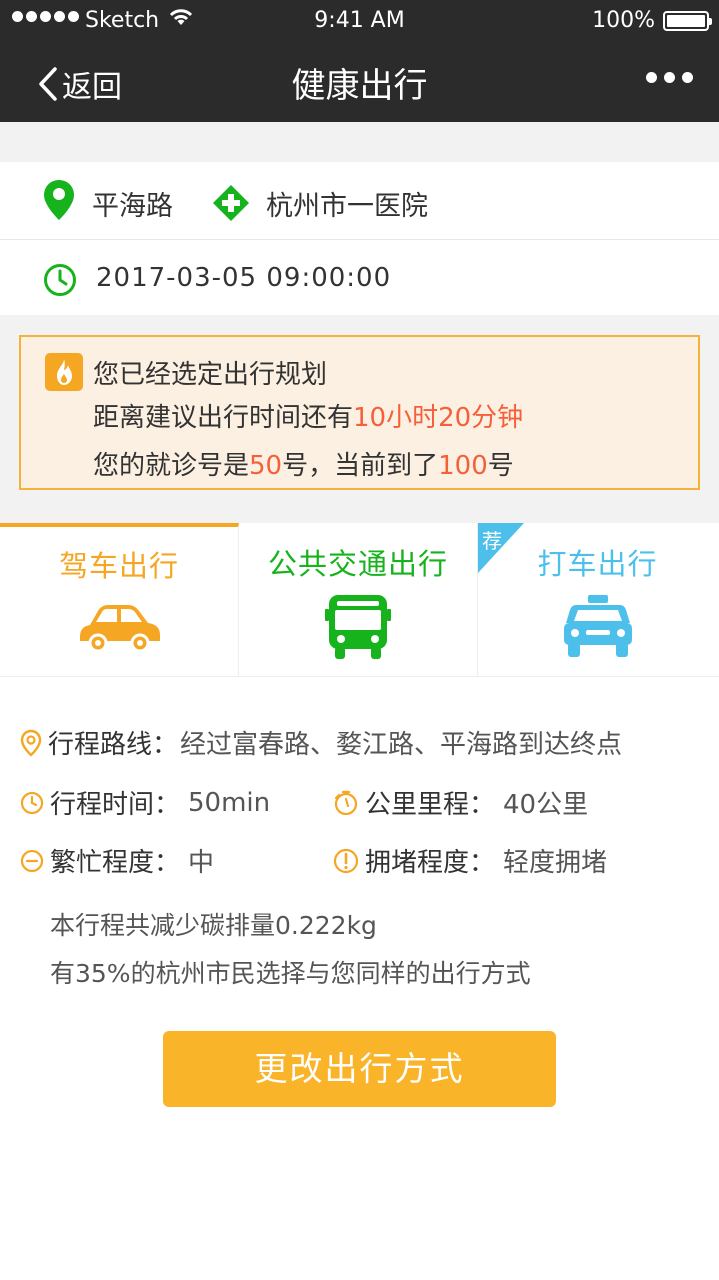 The width and height of the screenshot is (719, 1280). What do you see at coordinates (597, 564) in the screenshot?
I see `tab-taxi-label: 打车出行` at bounding box center [597, 564].